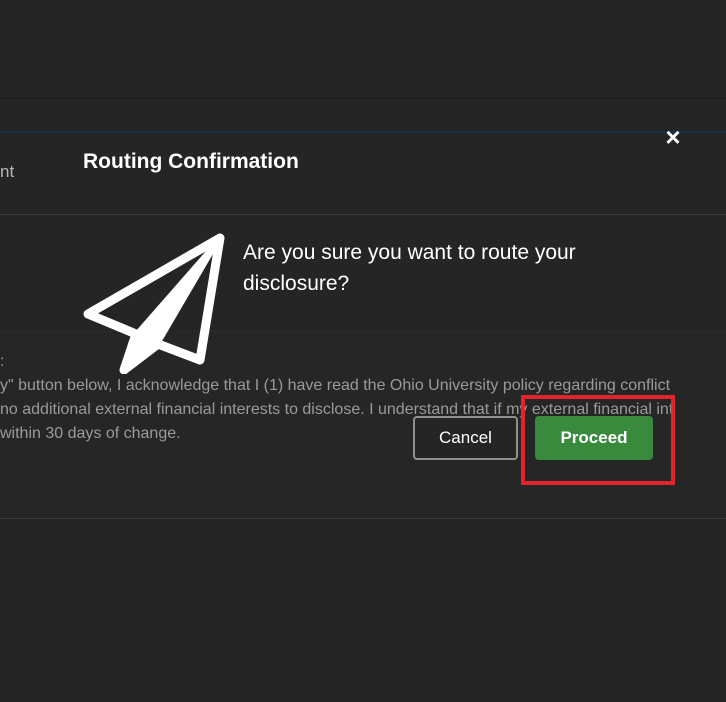 The width and height of the screenshot is (726, 702). I want to click on proceed-button: Proceed, so click(594, 438).